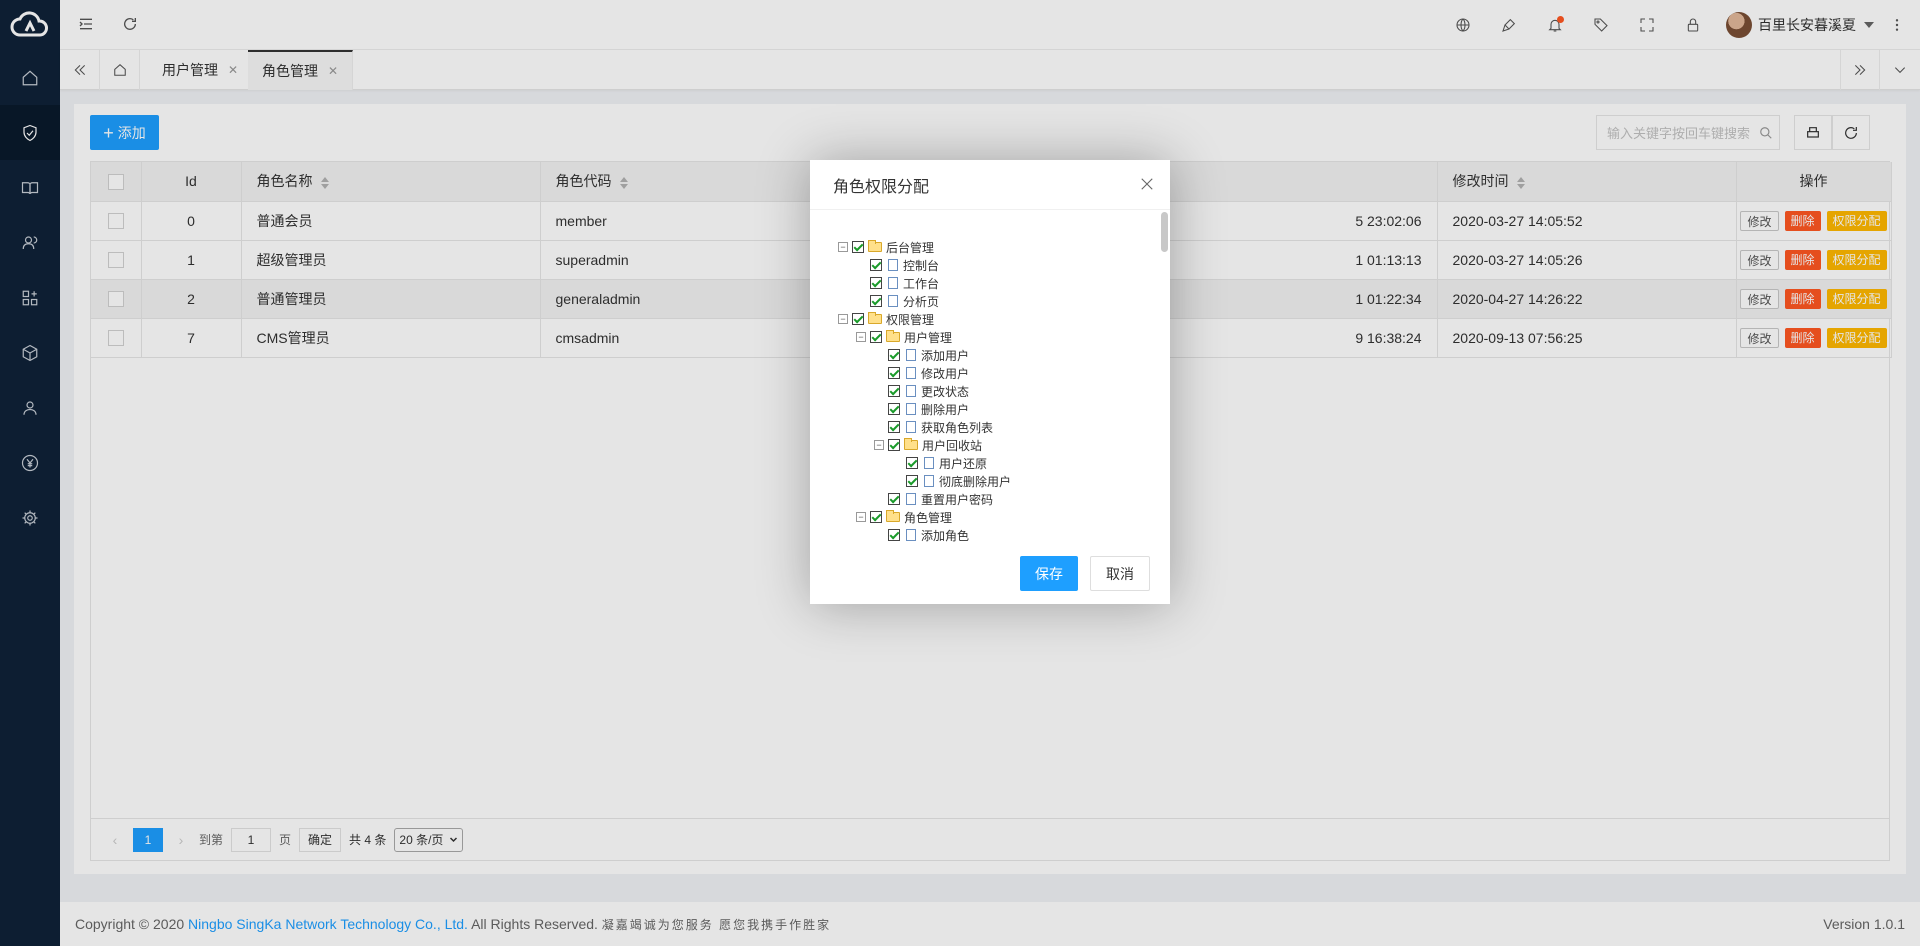 This screenshot has height=946, width=1920. What do you see at coordinates (945, 373) in the screenshot?
I see `tree-node-label: 修改用户` at bounding box center [945, 373].